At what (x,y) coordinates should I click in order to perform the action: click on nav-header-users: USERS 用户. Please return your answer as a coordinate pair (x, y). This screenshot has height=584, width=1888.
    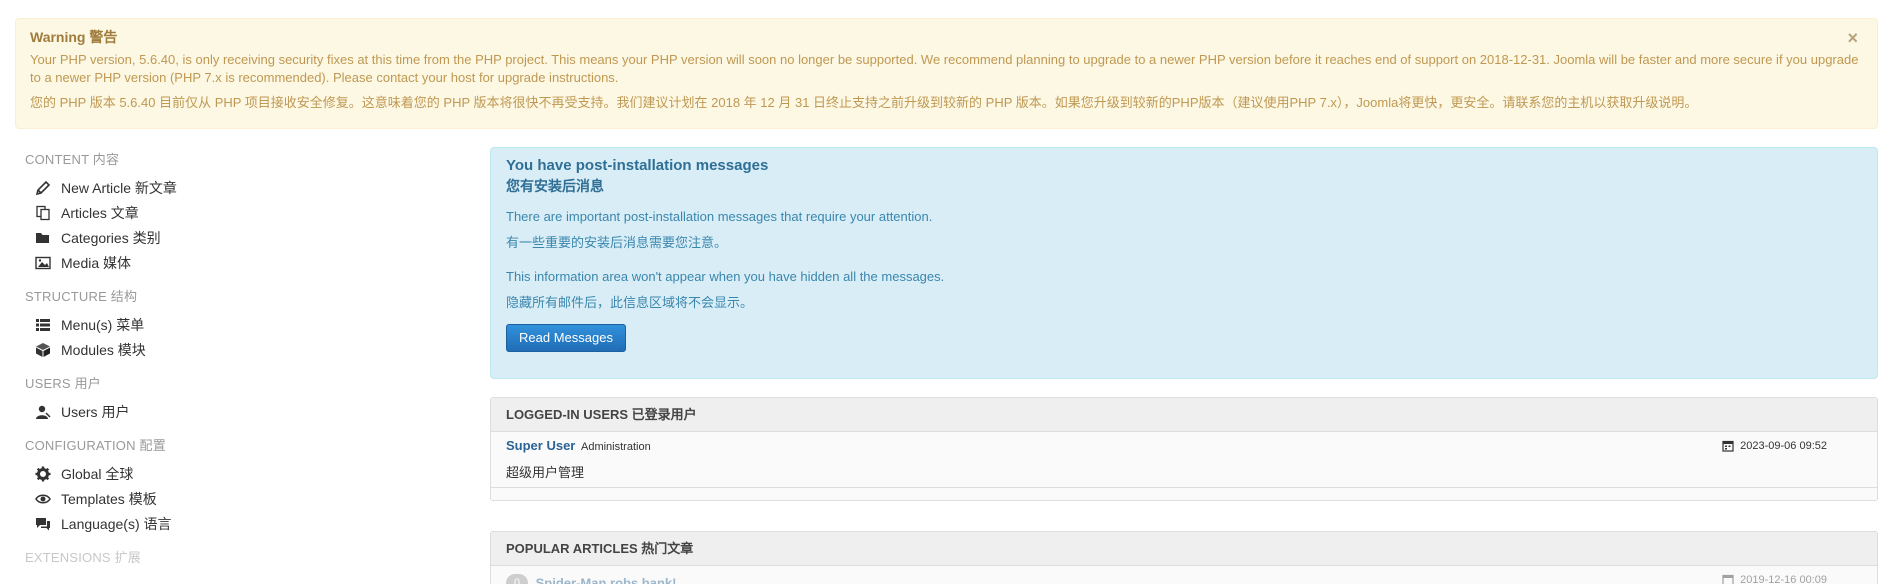
    Looking at the image, I should click on (63, 383).